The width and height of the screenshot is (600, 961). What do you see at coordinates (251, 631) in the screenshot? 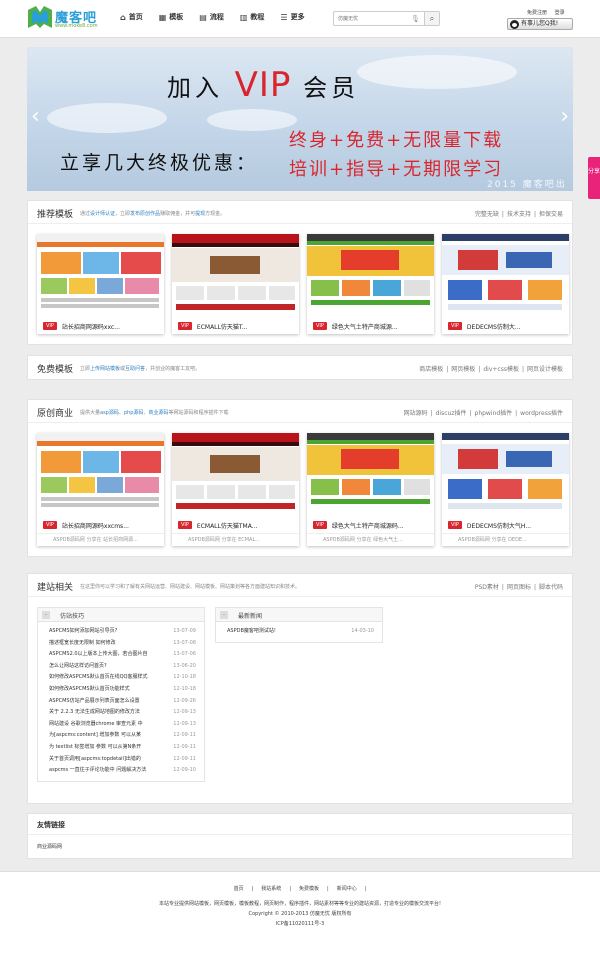
I see `list-item-title: ASPDB魔客吧测试站!` at bounding box center [251, 631].